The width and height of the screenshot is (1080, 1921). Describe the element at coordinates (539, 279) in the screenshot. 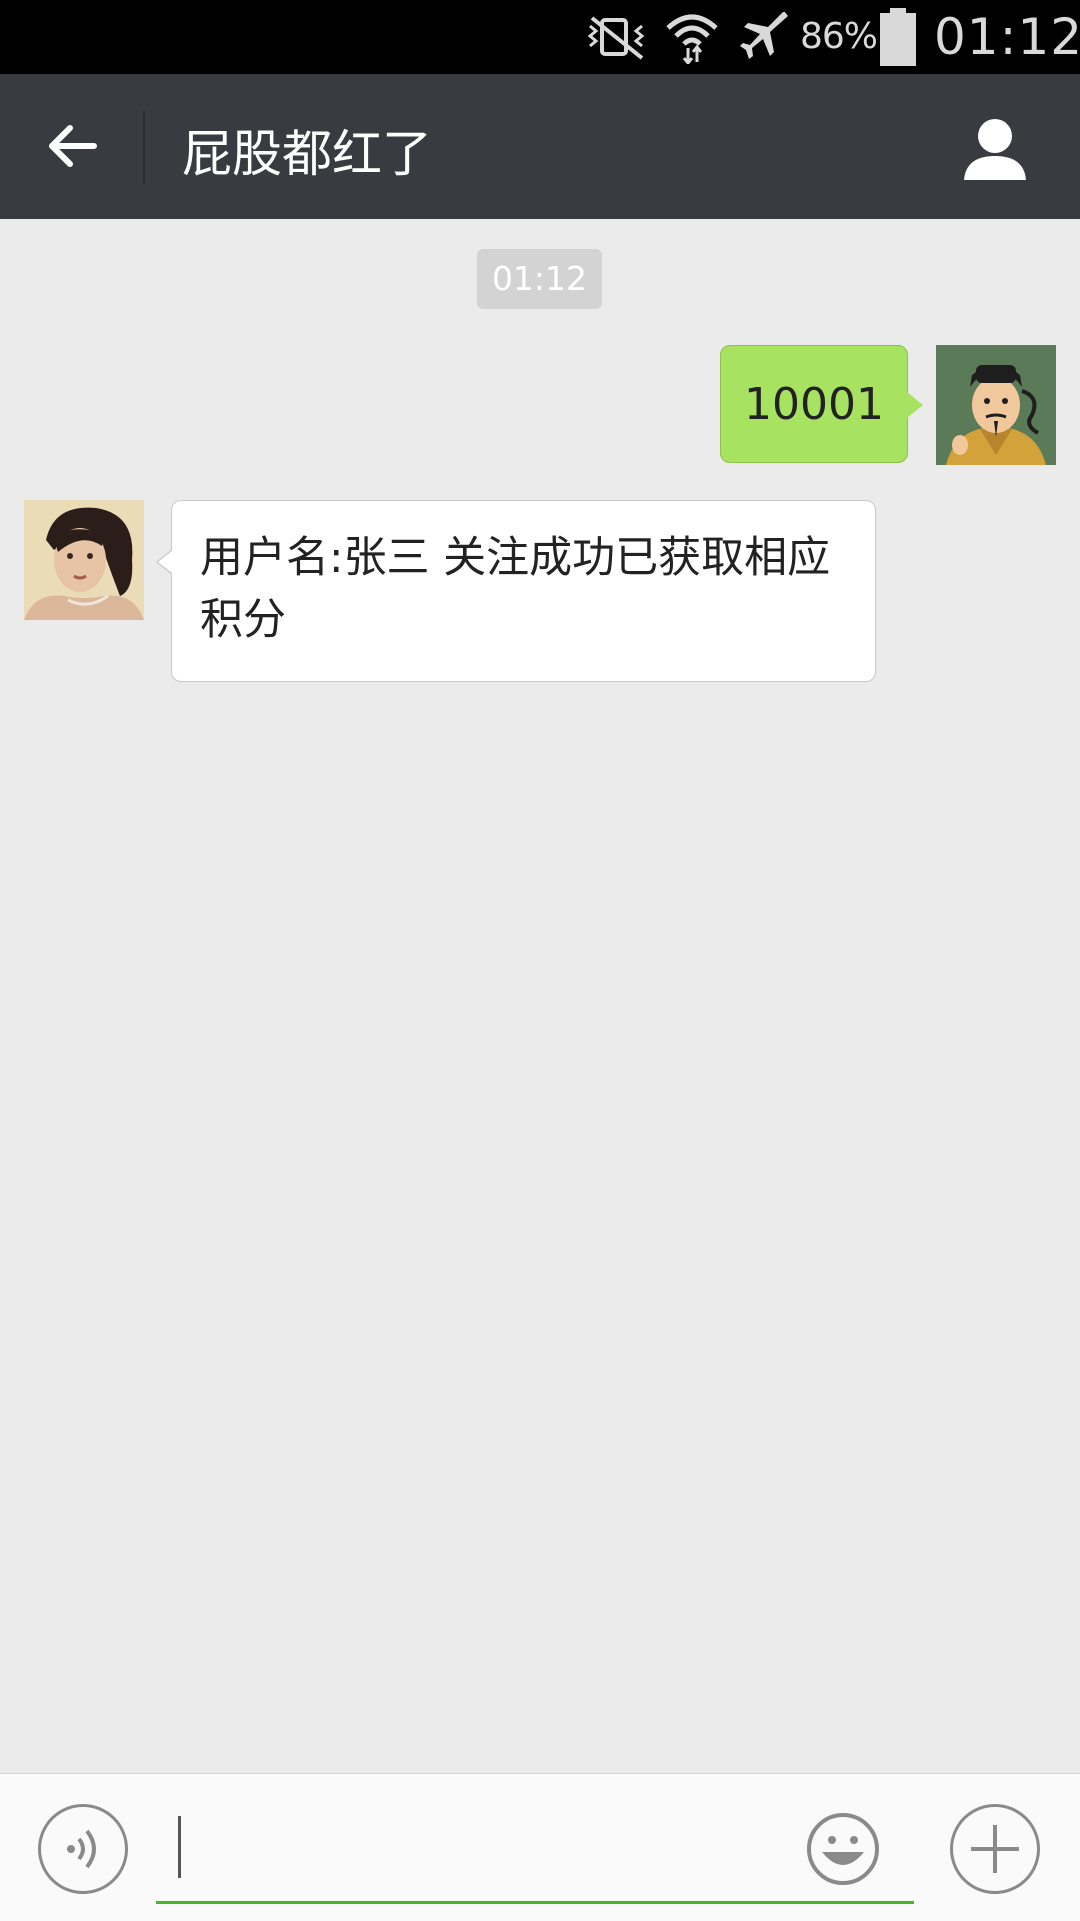

I see `chat-timestamp: 01:12` at that location.